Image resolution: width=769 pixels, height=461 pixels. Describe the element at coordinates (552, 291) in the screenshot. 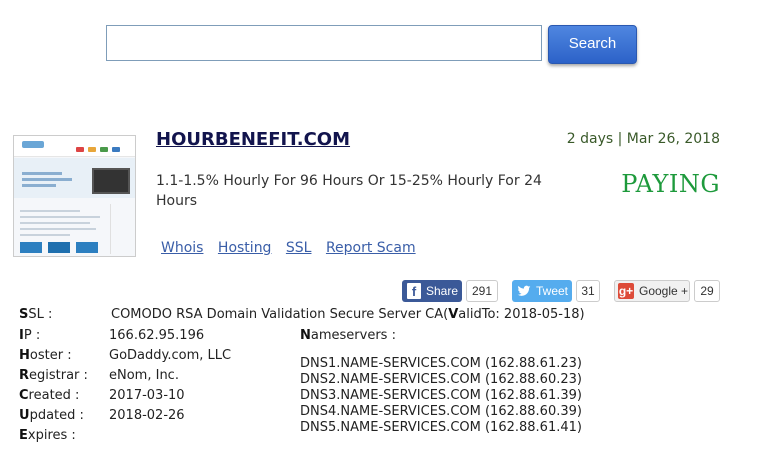

I see `twitter-tweet-label: Tweet` at that location.